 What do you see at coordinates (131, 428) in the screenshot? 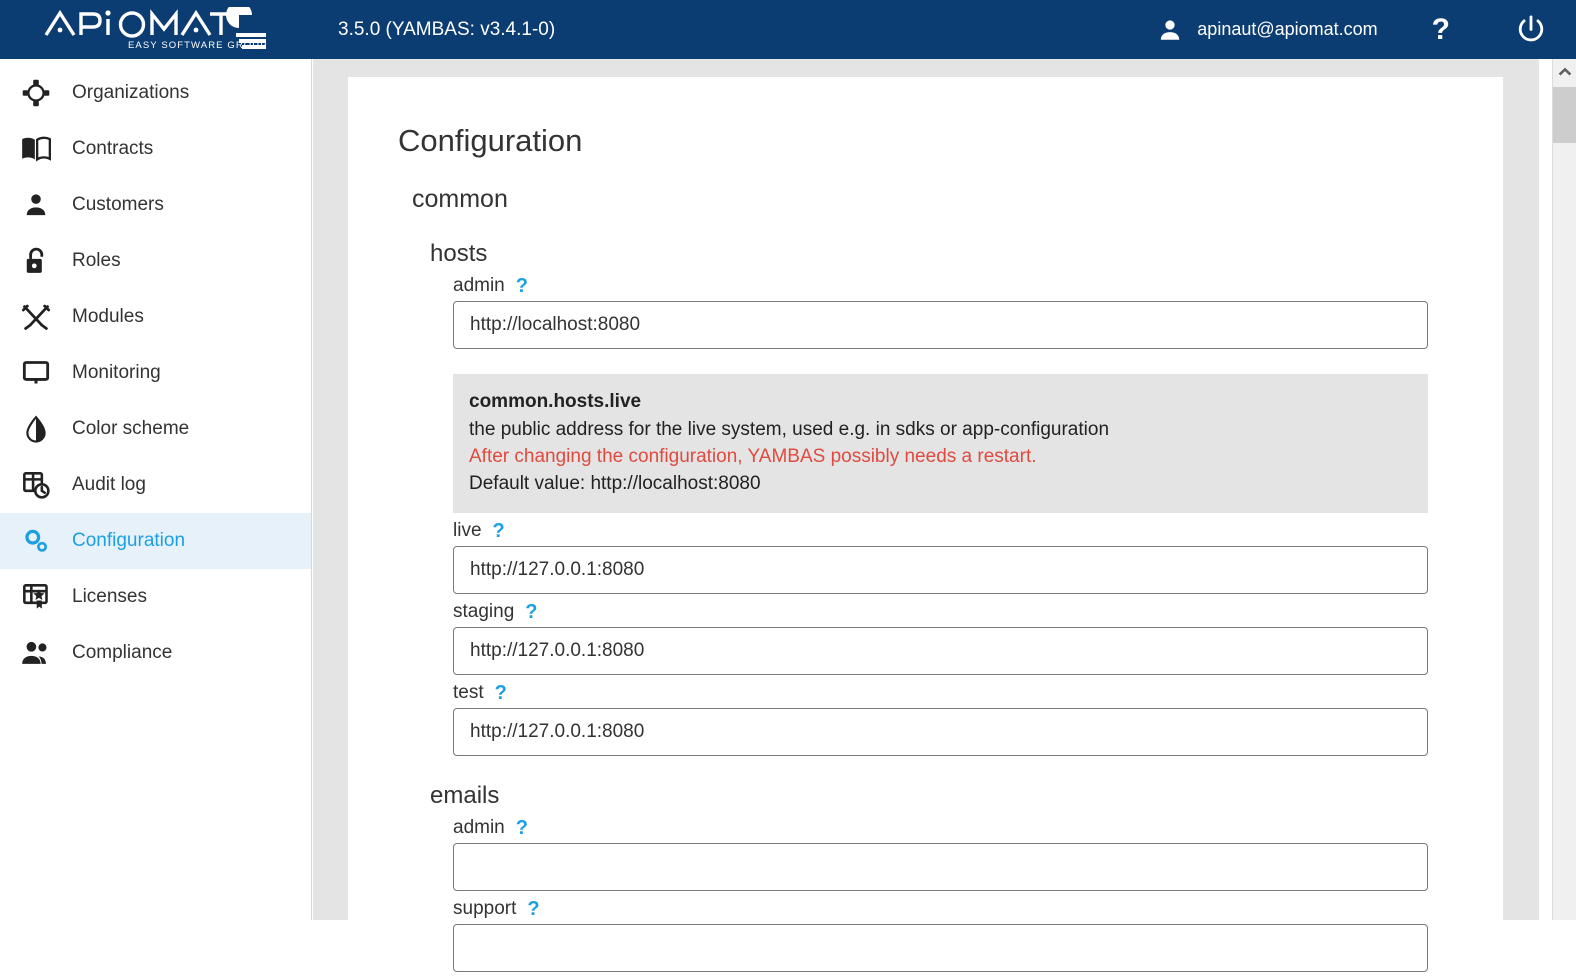
I see `sidebar-item-label: Color scheme` at bounding box center [131, 428].